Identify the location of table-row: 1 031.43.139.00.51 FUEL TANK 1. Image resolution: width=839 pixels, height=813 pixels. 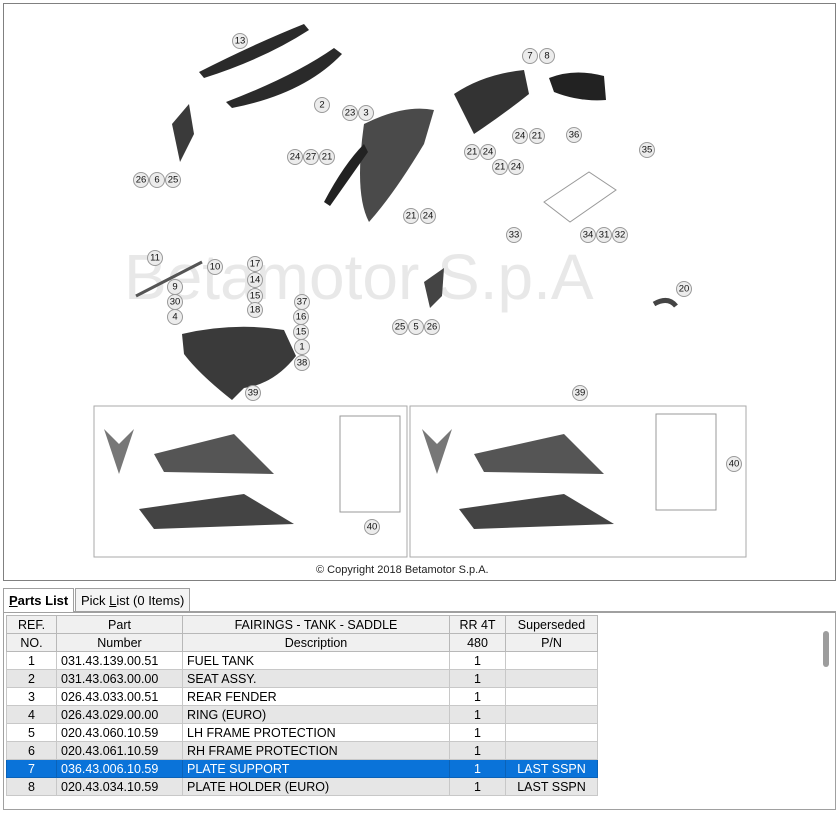
(302, 660).